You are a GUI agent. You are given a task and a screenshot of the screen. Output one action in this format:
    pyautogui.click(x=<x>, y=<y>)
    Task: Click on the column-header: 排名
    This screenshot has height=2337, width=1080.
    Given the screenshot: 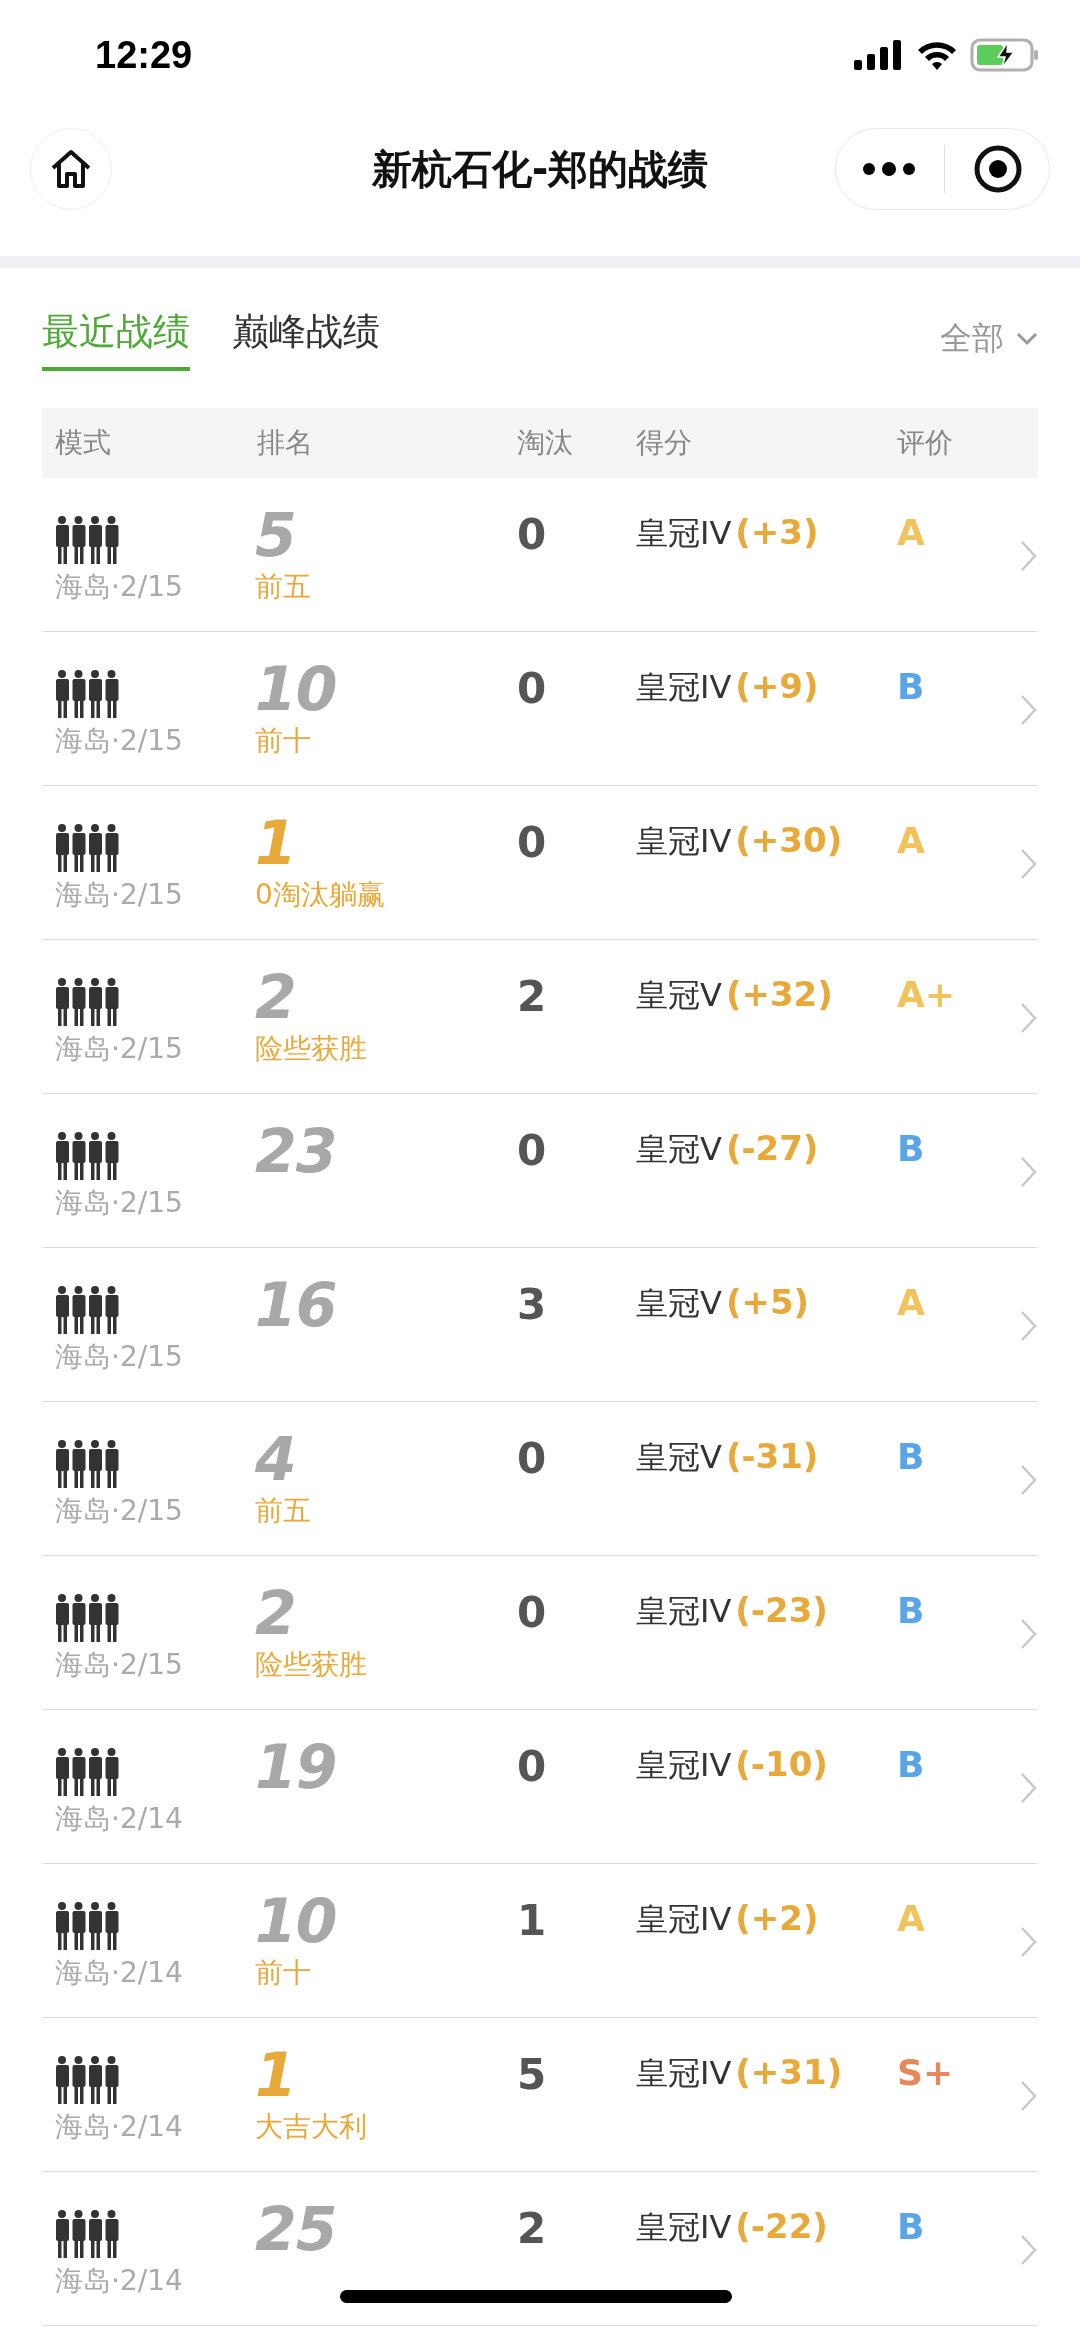 What is the action you would take?
    pyautogui.click(x=285, y=443)
    